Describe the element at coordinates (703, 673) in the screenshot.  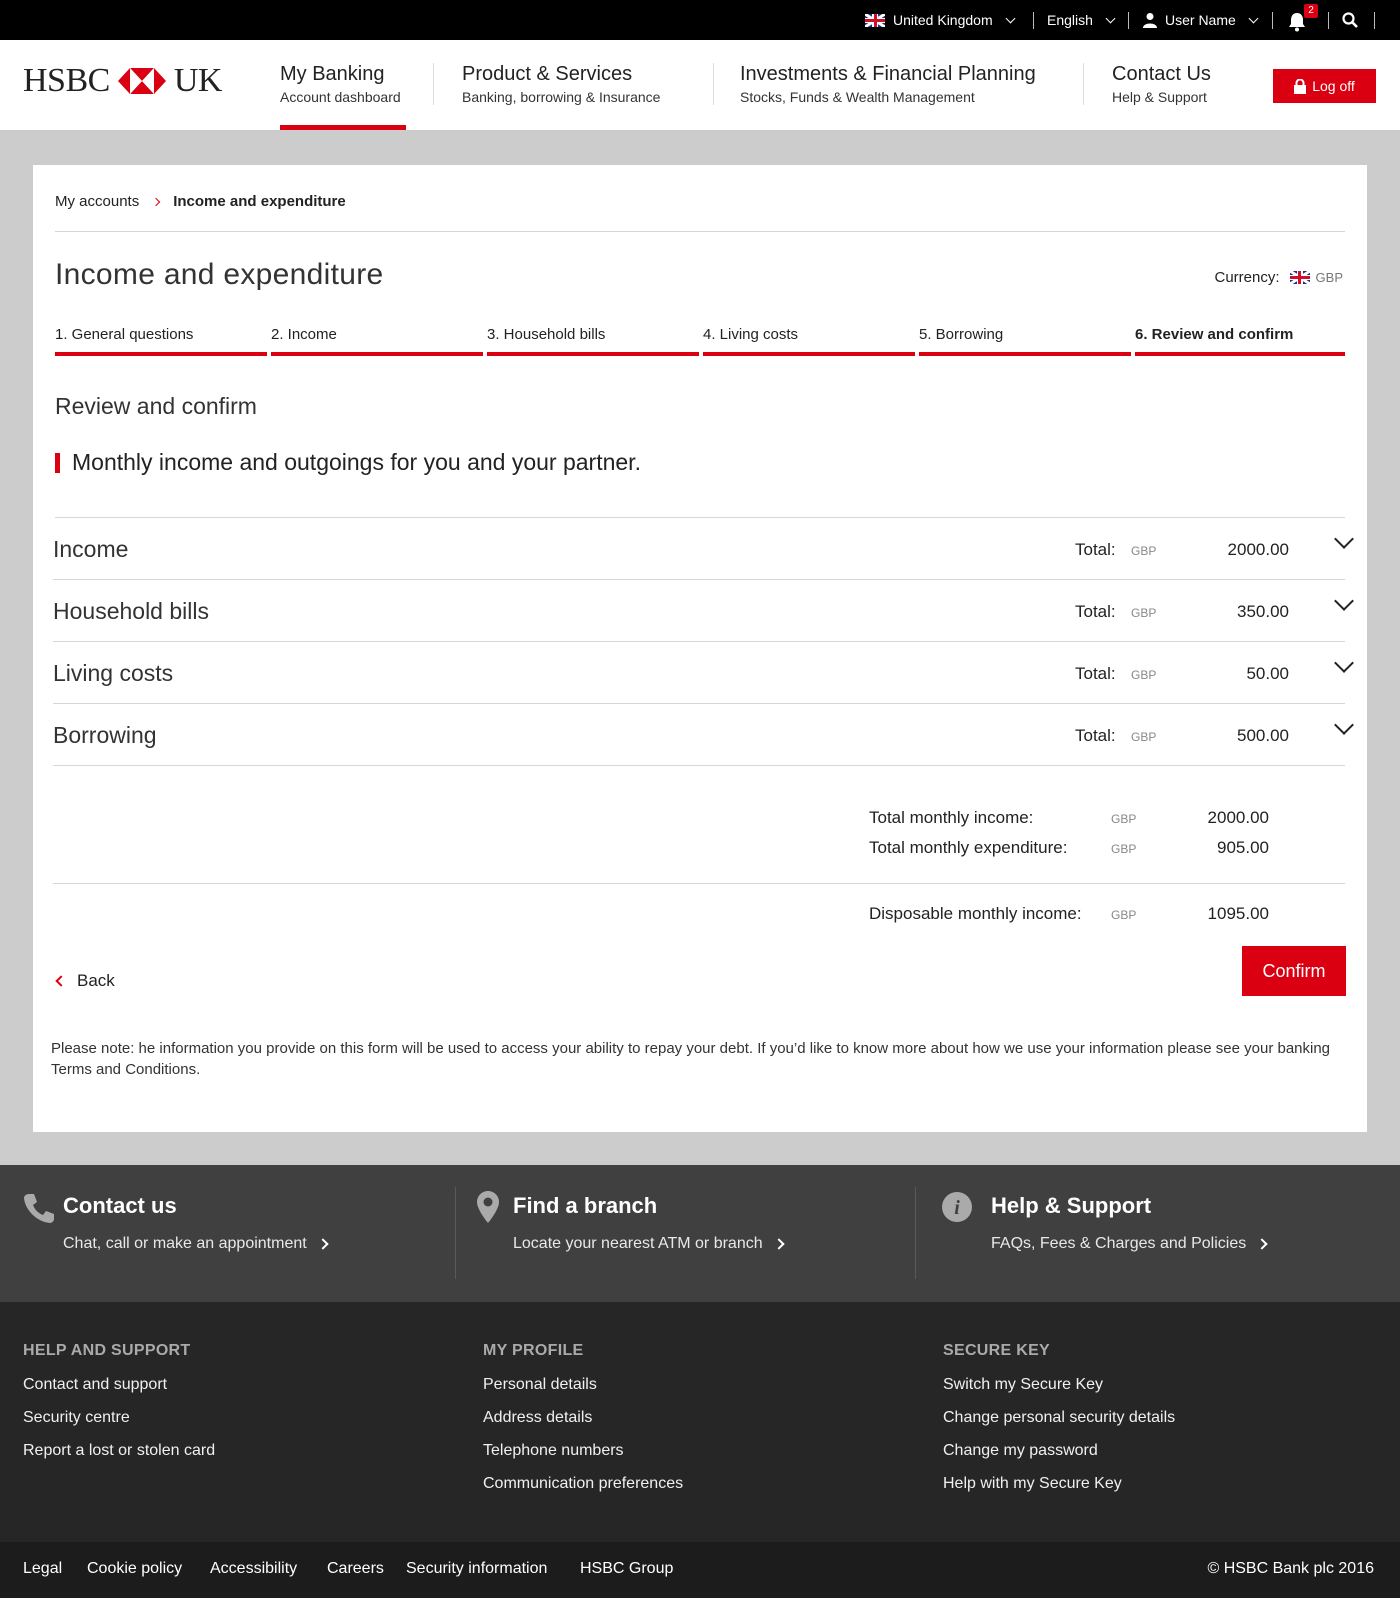
I see `category-row-living-costs: Living costs Total: GBP 50.00` at that location.